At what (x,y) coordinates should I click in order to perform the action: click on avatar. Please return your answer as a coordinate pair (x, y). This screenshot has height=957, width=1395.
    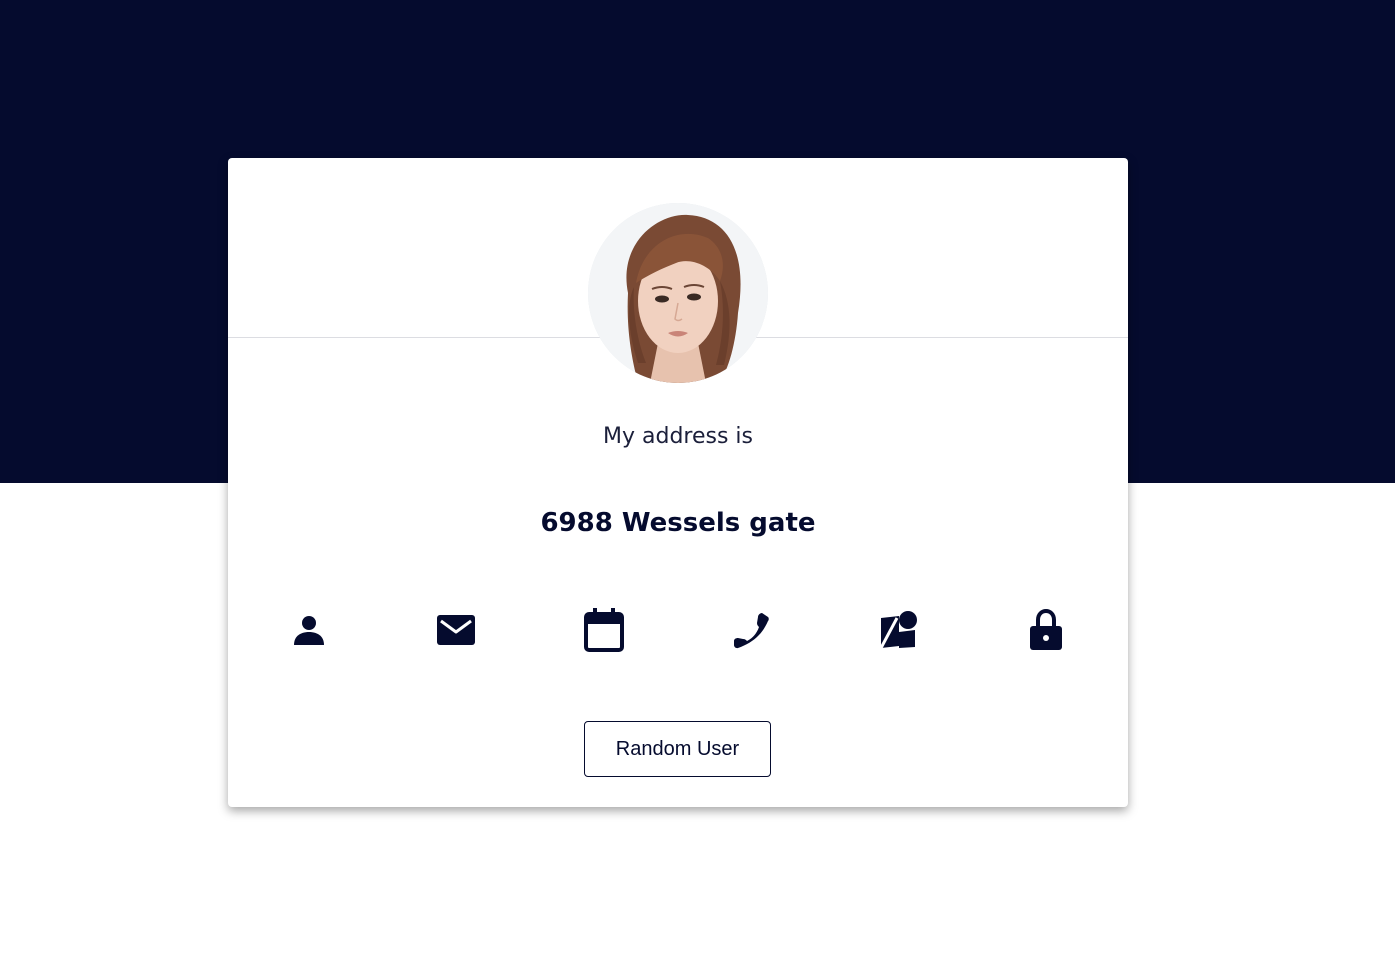
    Looking at the image, I should click on (678, 293).